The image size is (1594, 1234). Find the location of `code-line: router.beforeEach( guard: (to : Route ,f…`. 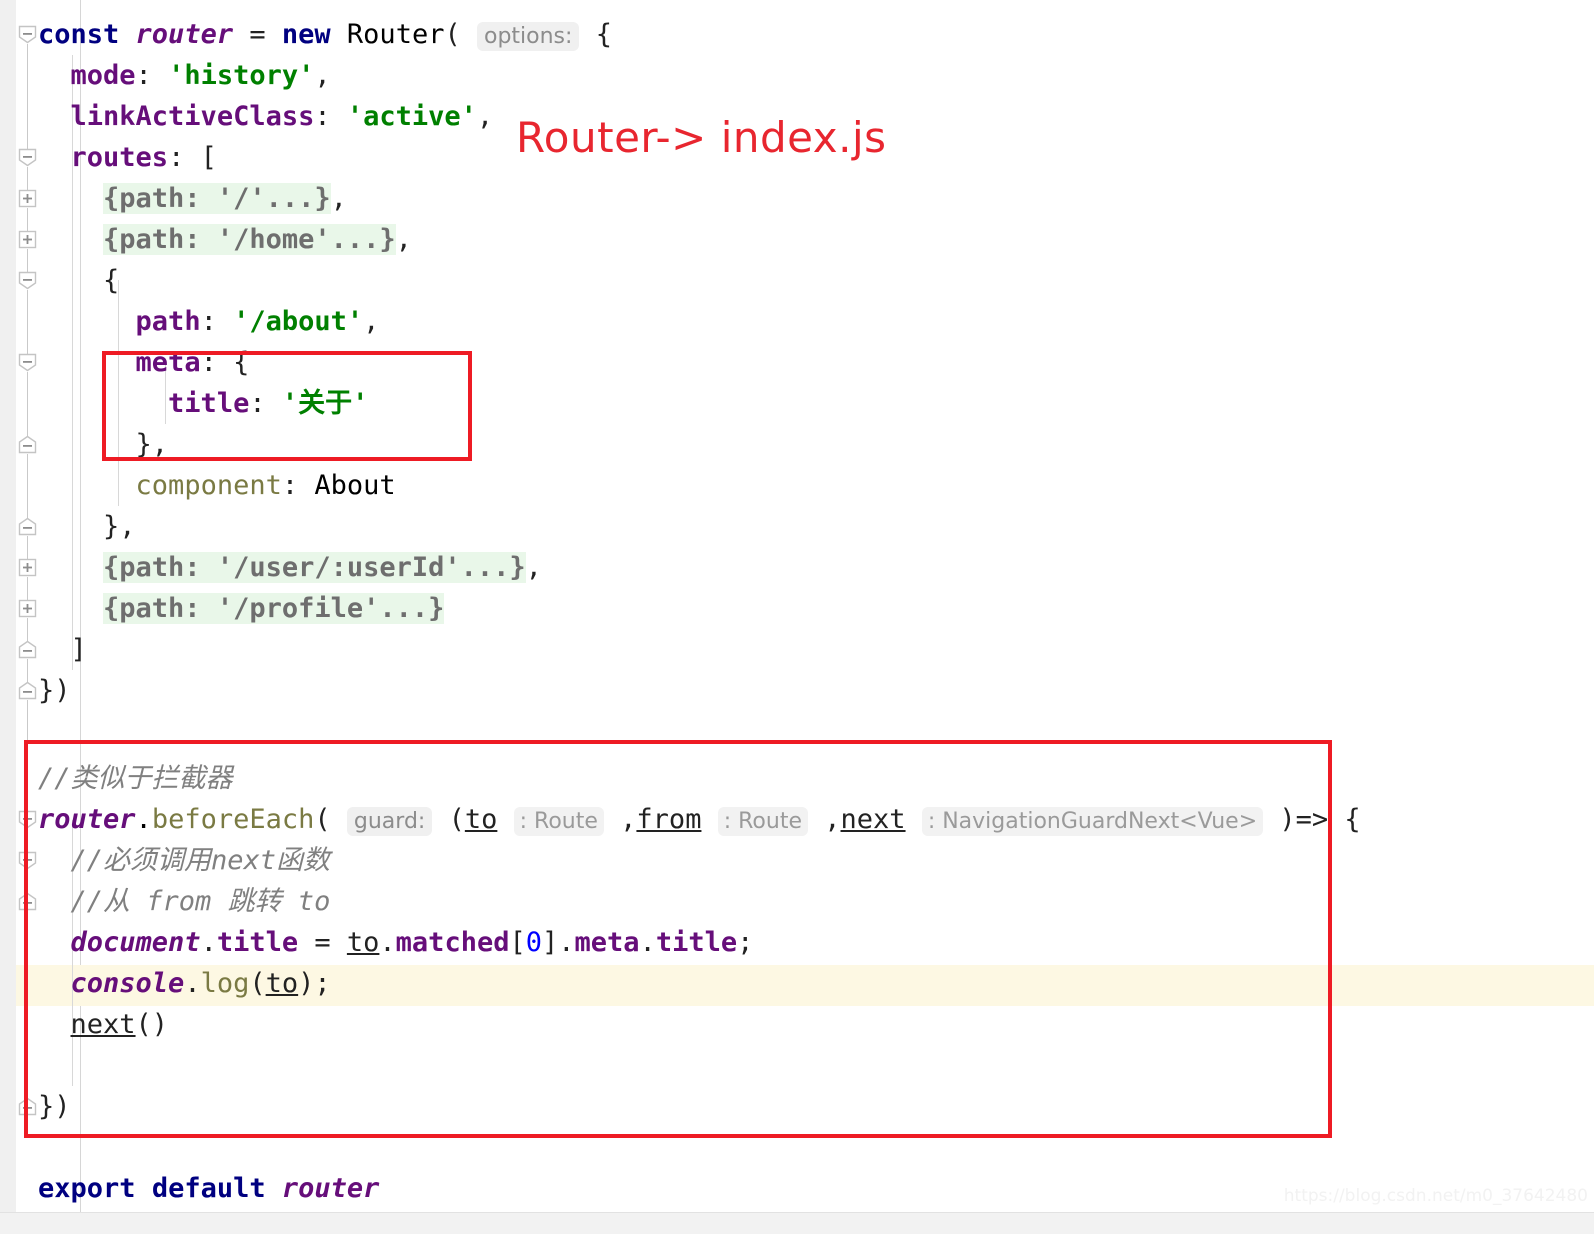

code-line: router.beforeEach( guard: (to : Route ,f… is located at coordinates (699, 819).